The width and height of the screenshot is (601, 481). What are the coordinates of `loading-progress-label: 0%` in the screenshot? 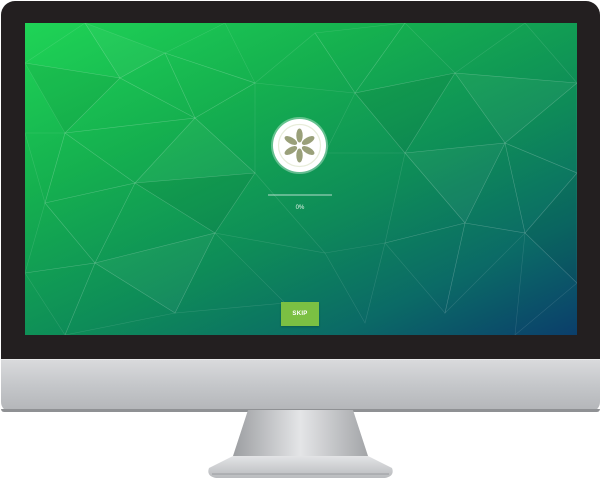 It's located at (300, 208).